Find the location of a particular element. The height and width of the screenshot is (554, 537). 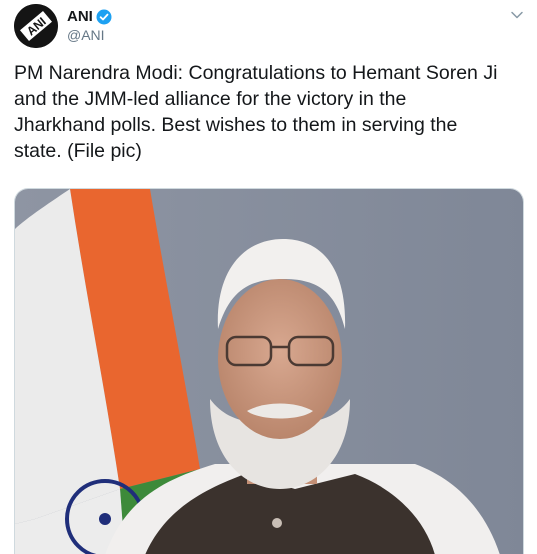

chevron-down-icon is located at coordinates (517, 15).